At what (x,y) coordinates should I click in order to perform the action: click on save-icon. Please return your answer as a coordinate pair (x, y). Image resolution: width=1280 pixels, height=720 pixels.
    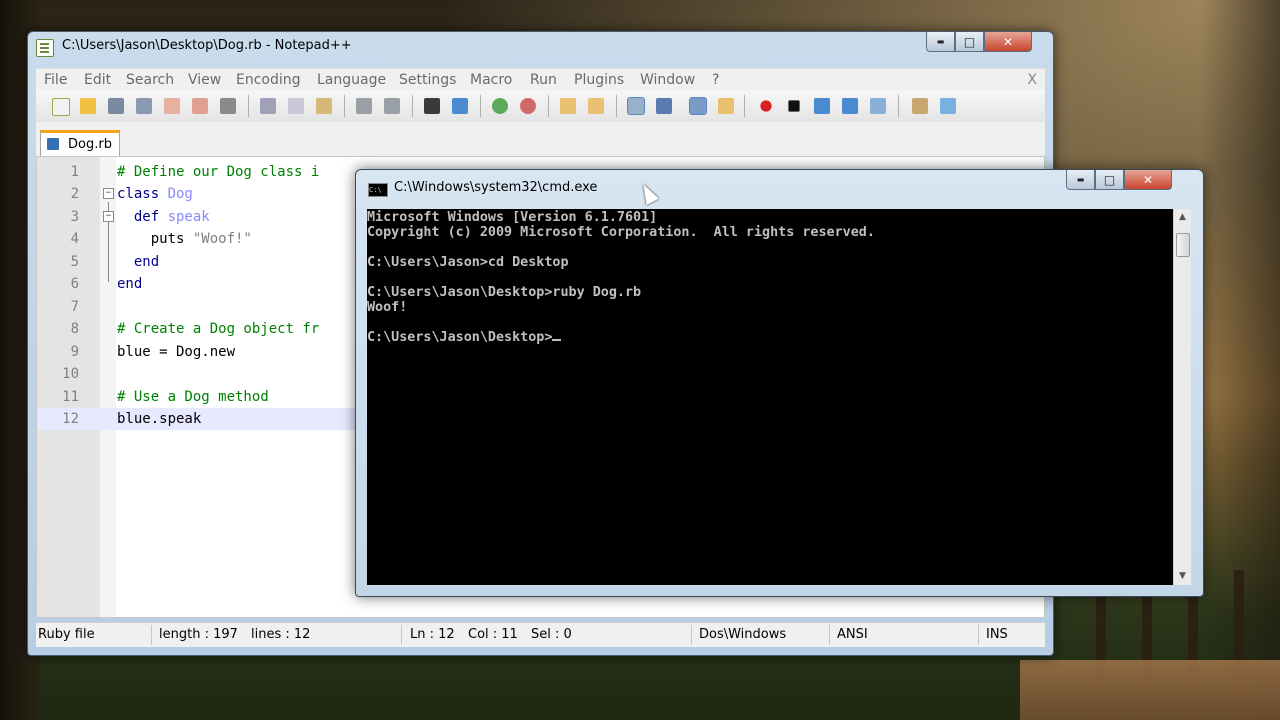
    Looking at the image, I should click on (116, 106).